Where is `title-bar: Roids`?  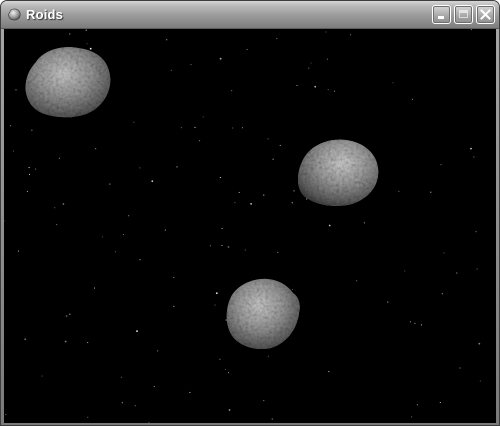 title-bar: Roids is located at coordinates (250, 15).